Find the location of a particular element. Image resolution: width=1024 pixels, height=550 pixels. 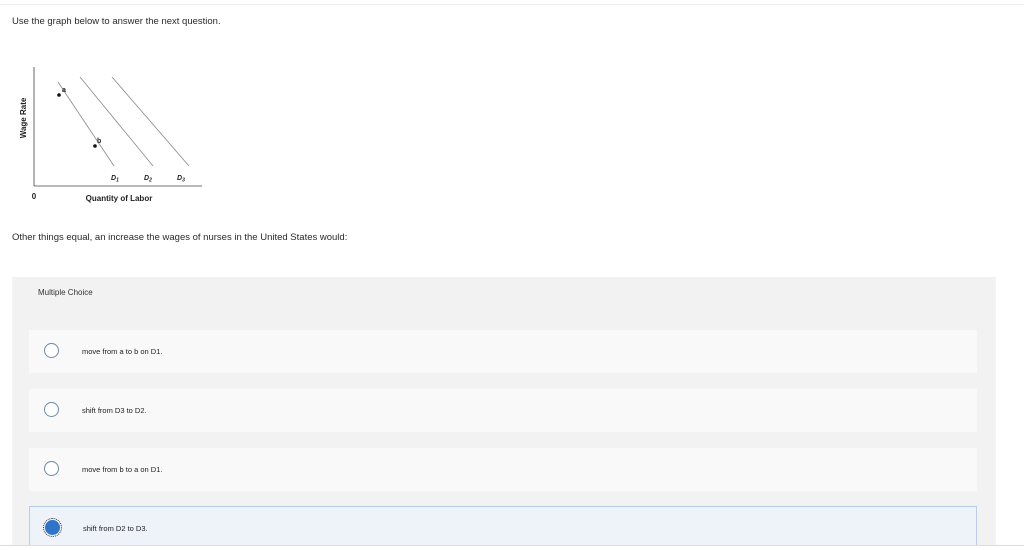

y-axis-label: Wage Rate is located at coordinates (23, 117).